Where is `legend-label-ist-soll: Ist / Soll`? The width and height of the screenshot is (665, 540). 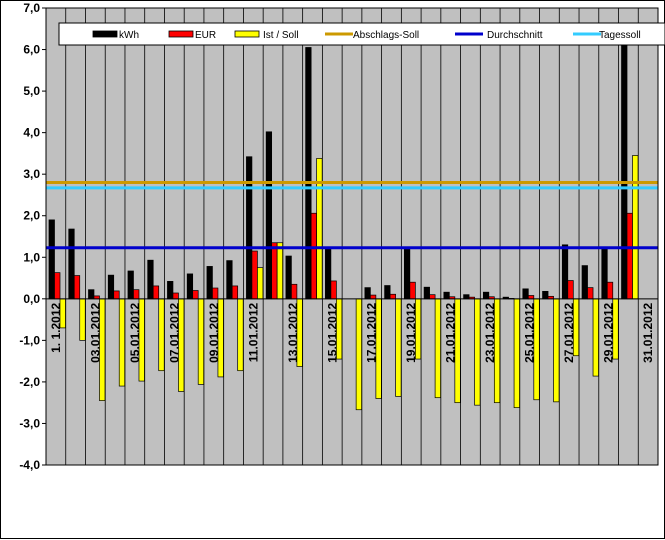
legend-label-ist-soll: Ist / Soll is located at coordinates (281, 35).